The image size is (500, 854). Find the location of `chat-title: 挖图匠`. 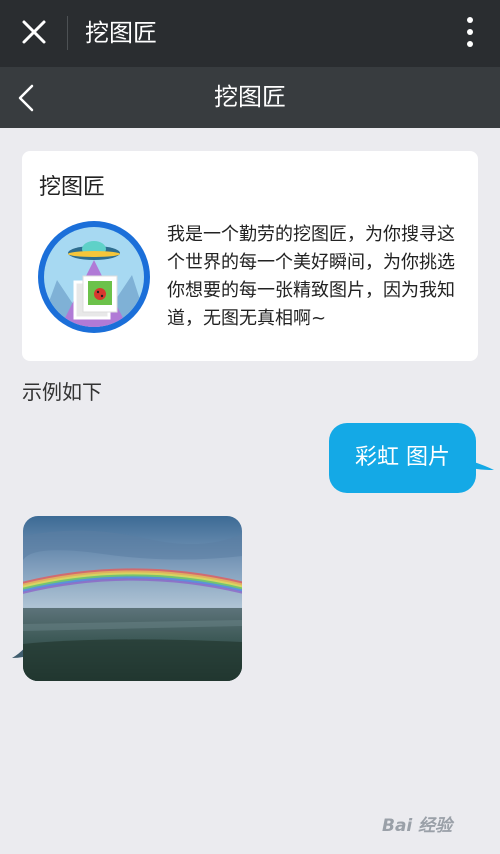

chat-title: 挖图匠 is located at coordinates (250, 97).